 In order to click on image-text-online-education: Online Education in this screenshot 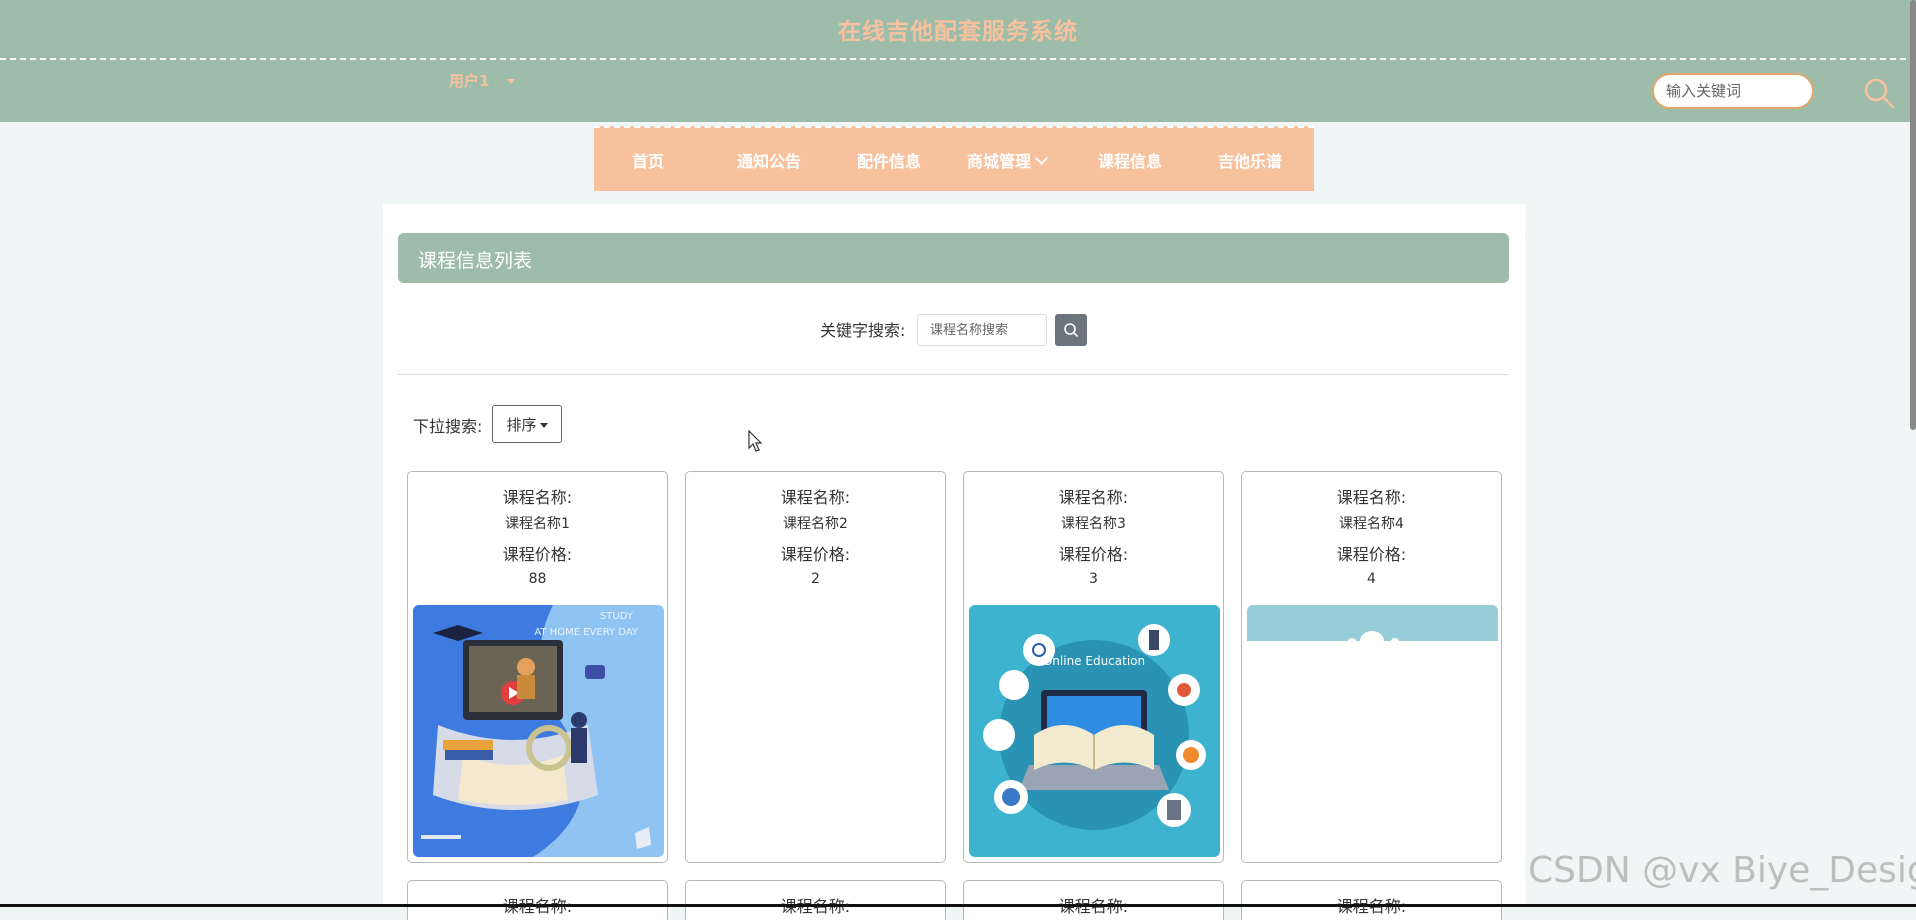, I will do `click(1094, 661)`.